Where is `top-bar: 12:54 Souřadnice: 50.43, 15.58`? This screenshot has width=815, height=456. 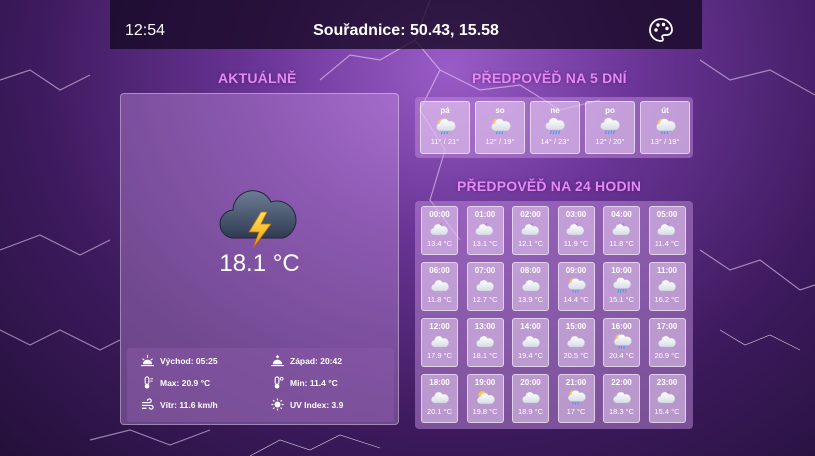
top-bar: 12:54 Souřadnice: 50.43, 15.58 is located at coordinates (406, 24).